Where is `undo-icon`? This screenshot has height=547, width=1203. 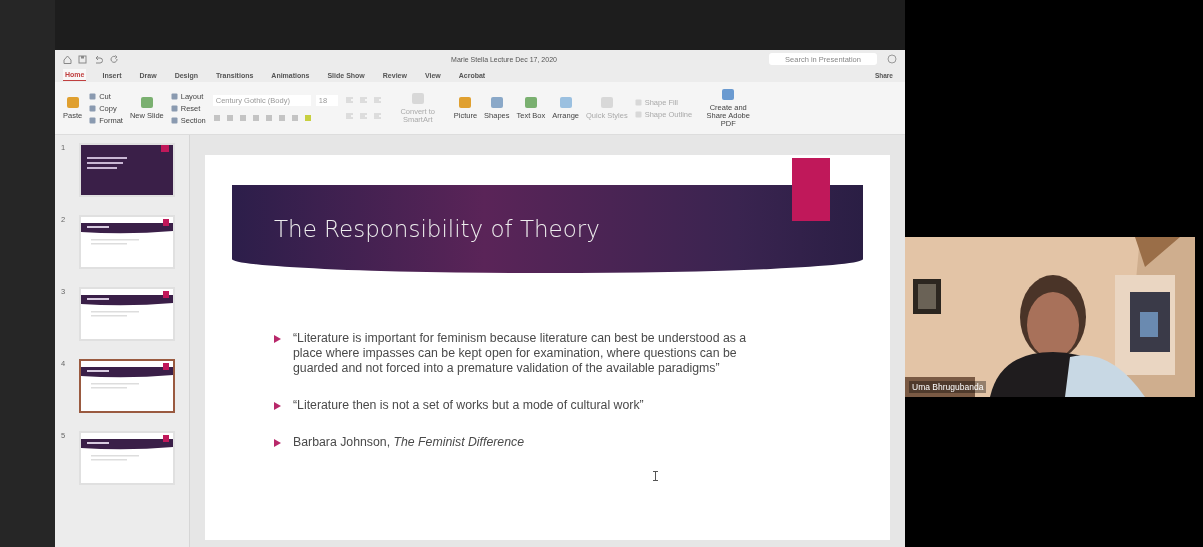 undo-icon is located at coordinates (98, 59).